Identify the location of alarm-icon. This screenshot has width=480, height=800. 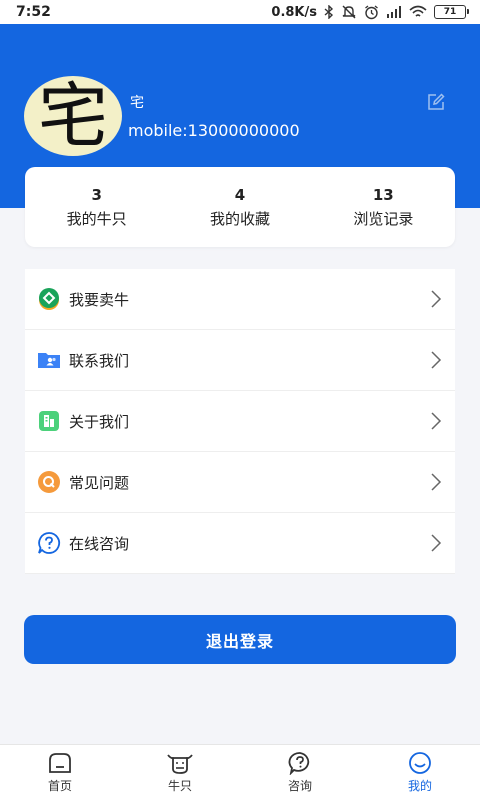
(371, 12).